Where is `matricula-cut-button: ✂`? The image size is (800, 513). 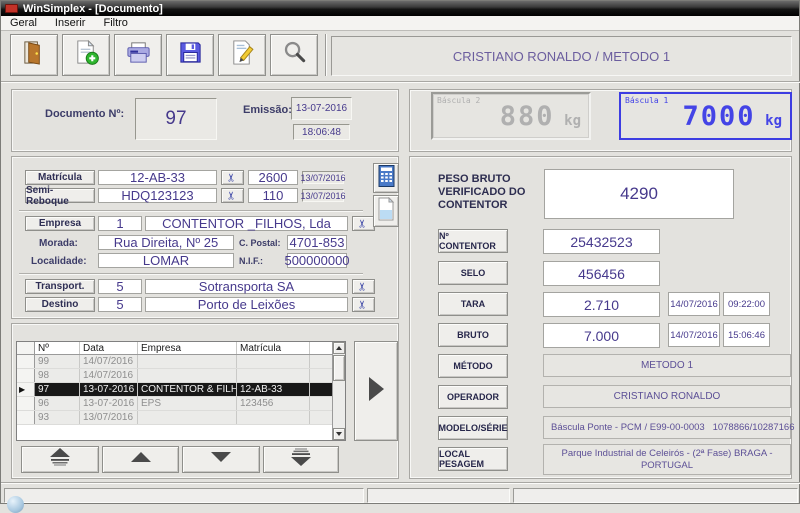 matricula-cut-button: ✂ is located at coordinates (232, 177).